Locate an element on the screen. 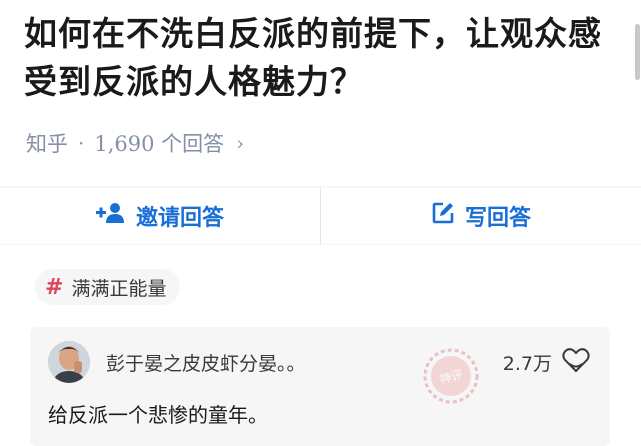 The image size is (641, 446). answer-count: 1,690 个回答 is located at coordinates (159, 144).